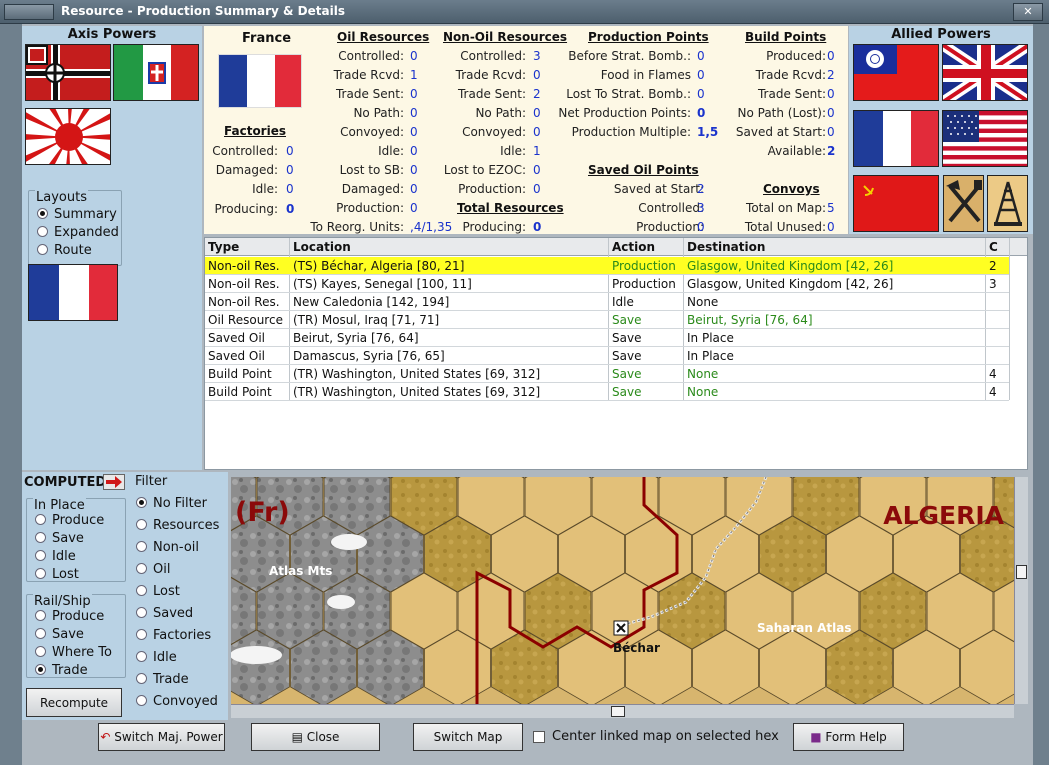 The image size is (1049, 765). What do you see at coordinates (750, 320) in the screenshot?
I see `cell-destination: Beirut, Syria [76, 64]` at bounding box center [750, 320].